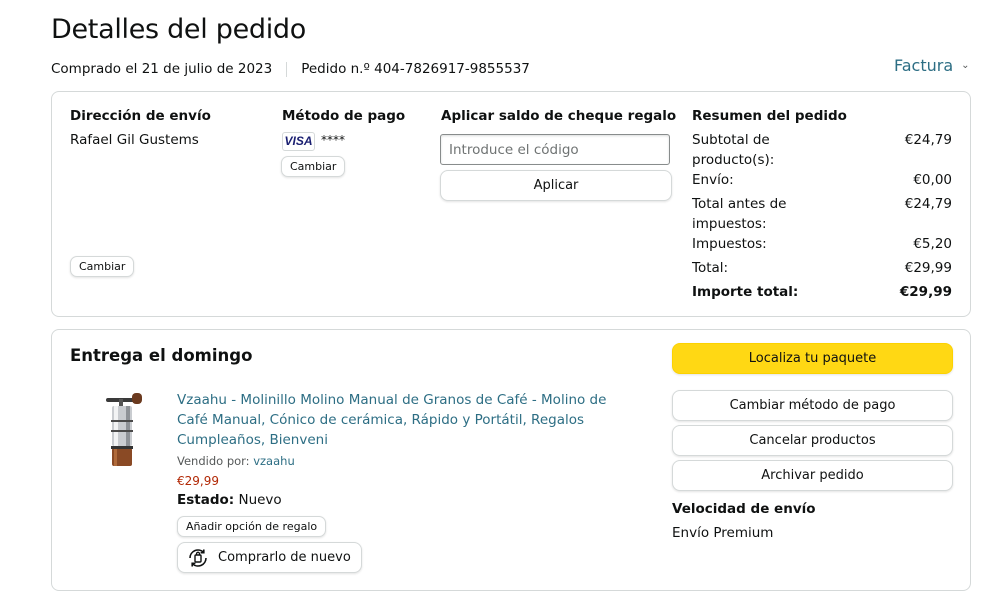 Image resolution: width=997 pixels, height=608 pixels. Describe the element at coordinates (161, 355) in the screenshot. I see `delivery-title: Entrega el domingo` at that location.